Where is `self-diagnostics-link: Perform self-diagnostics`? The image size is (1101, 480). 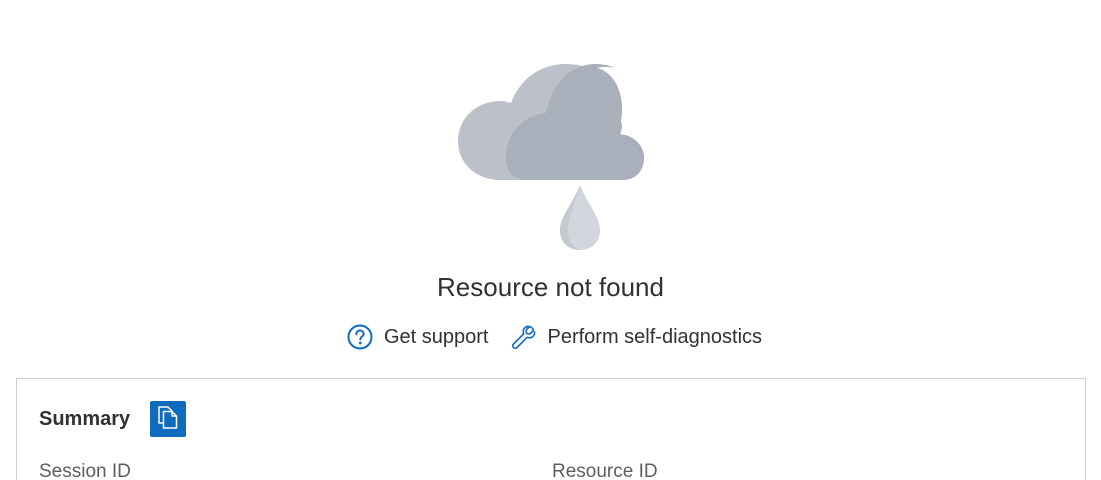
self-diagnostics-link: Perform self-diagnostics is located at coordinates (636, 337).